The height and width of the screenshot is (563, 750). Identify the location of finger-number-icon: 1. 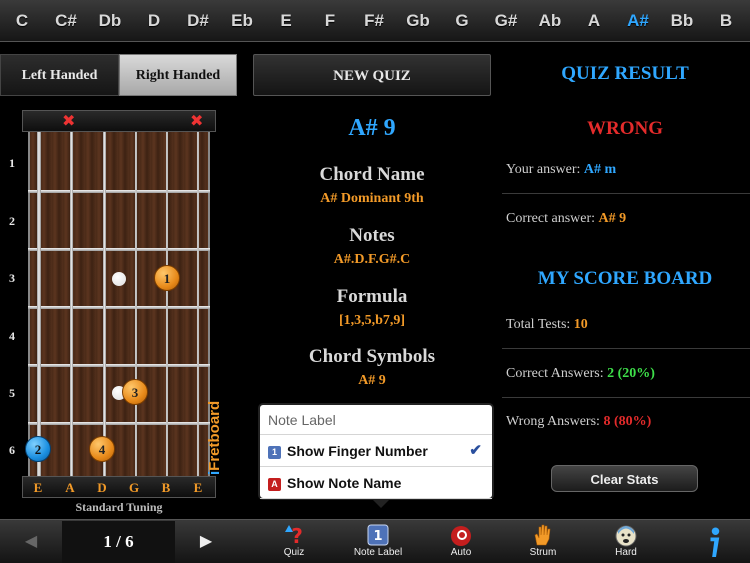
(378, 535).